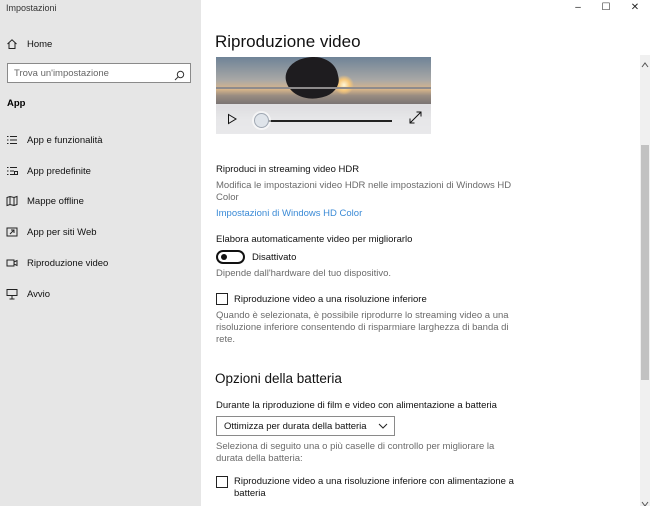  Describe the element at coordinates (222, 482) in the screenshot. I see `battery-lowres-checkbox` at that location.